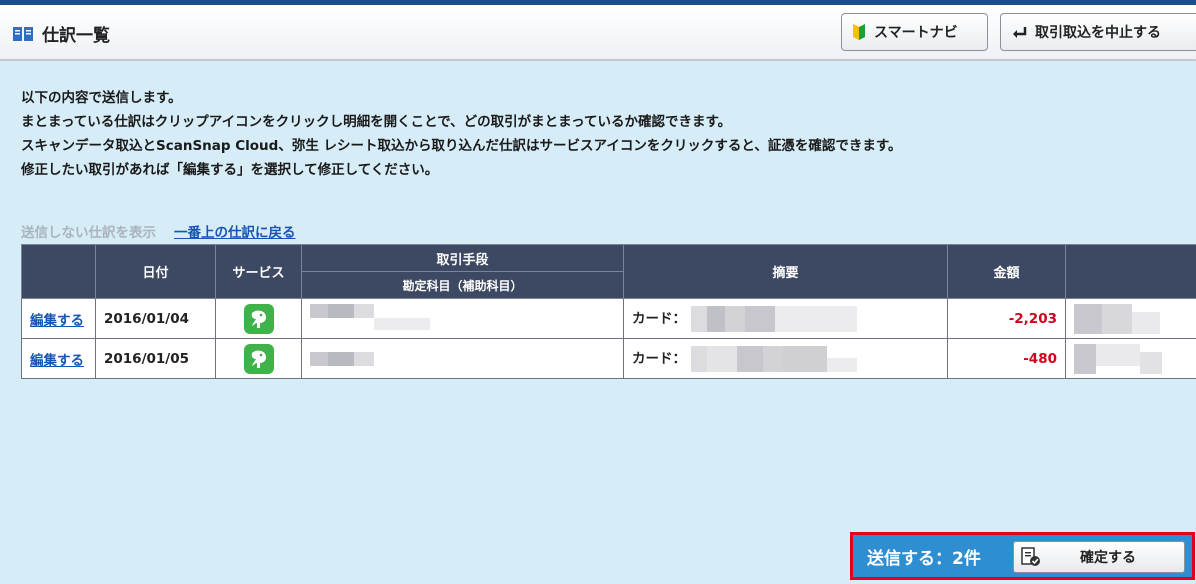 Image resolution: width=1196 pixels, height=584 pixels. I want to click on confirm-label: 確定する, so click(1108, 558).